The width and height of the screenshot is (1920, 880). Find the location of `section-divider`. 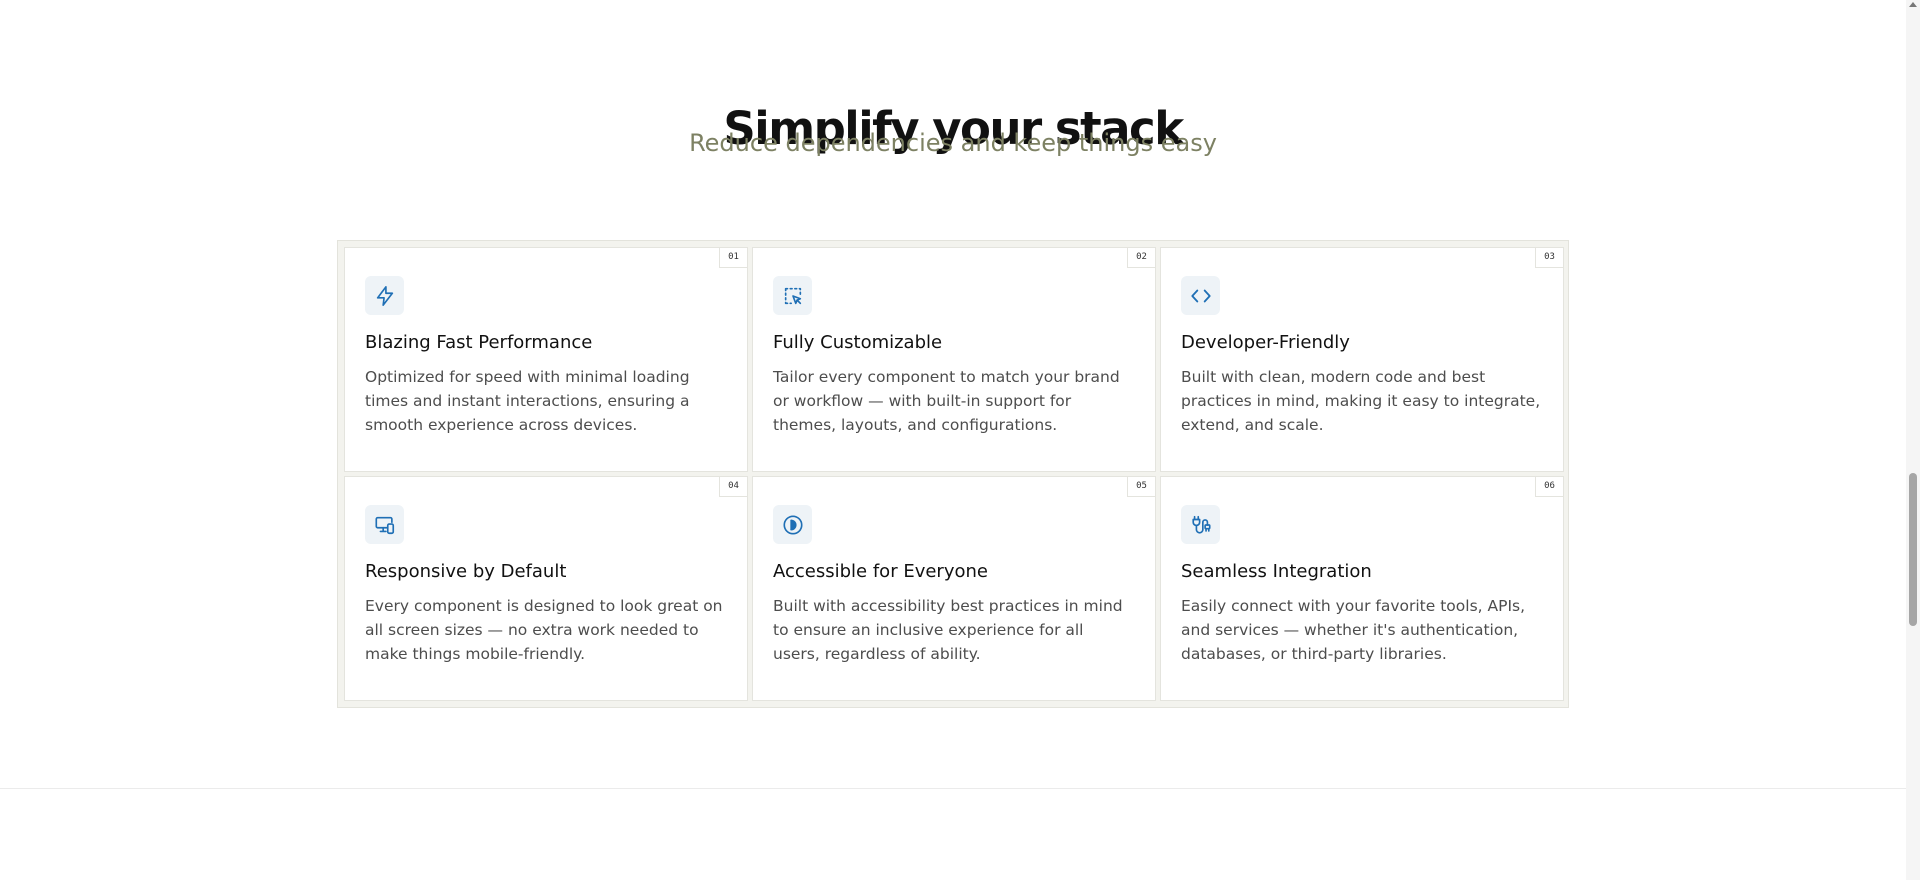

section-divider is located at coordinates (953, 788).